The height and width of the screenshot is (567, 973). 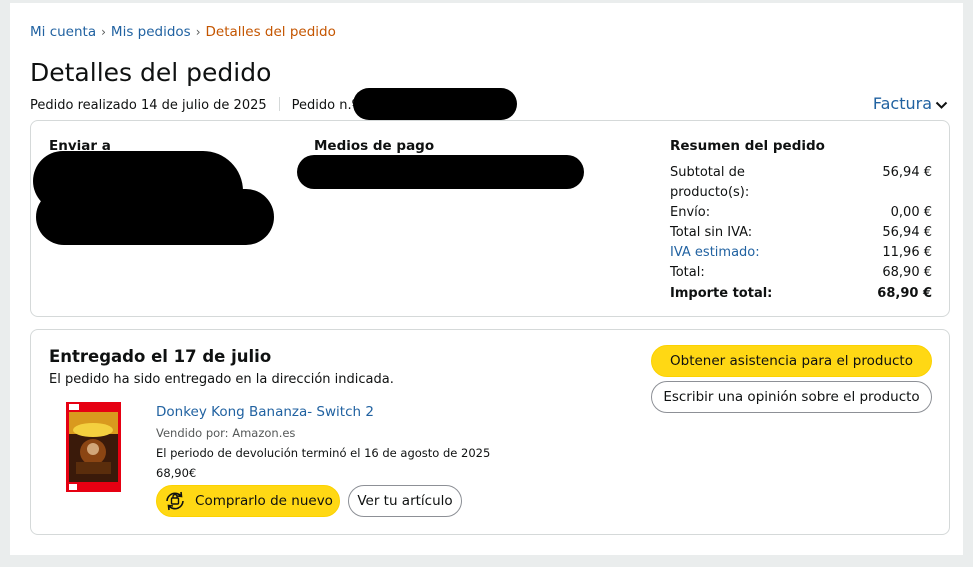 I want to click on redacted-payment-method, so click(x=440, y=172).